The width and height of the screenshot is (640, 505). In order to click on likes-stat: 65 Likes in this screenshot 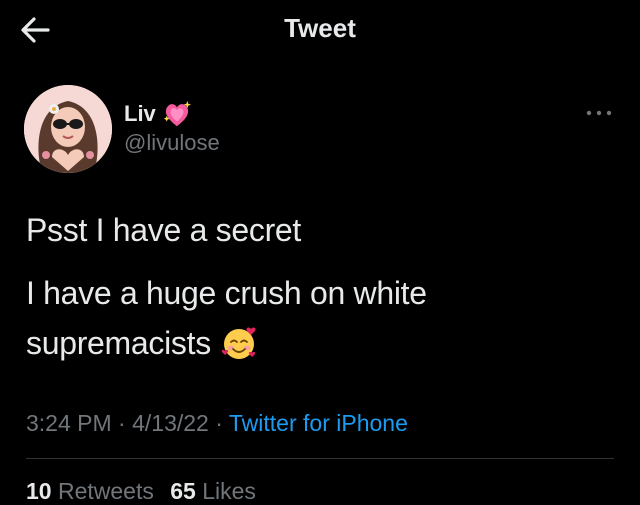, I will do `click(213, 491)`.